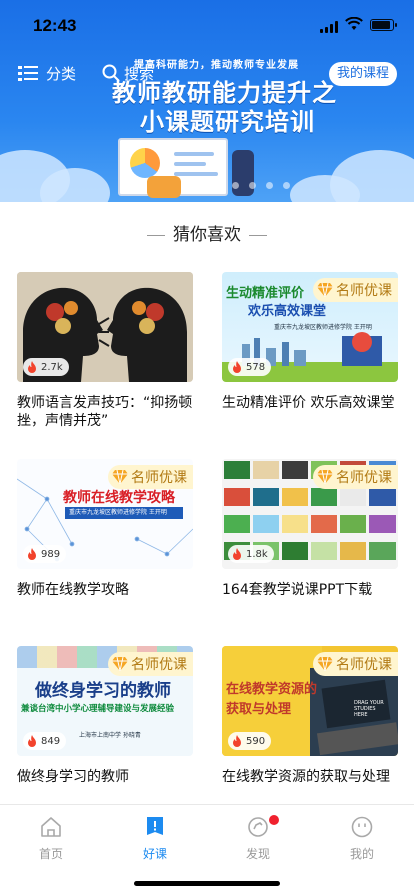 This screenshot has width=414, height=896. What do you see at coordinates (111, 73) in the screenshot?
I see `search-icon` at bounding box center [111, 73].